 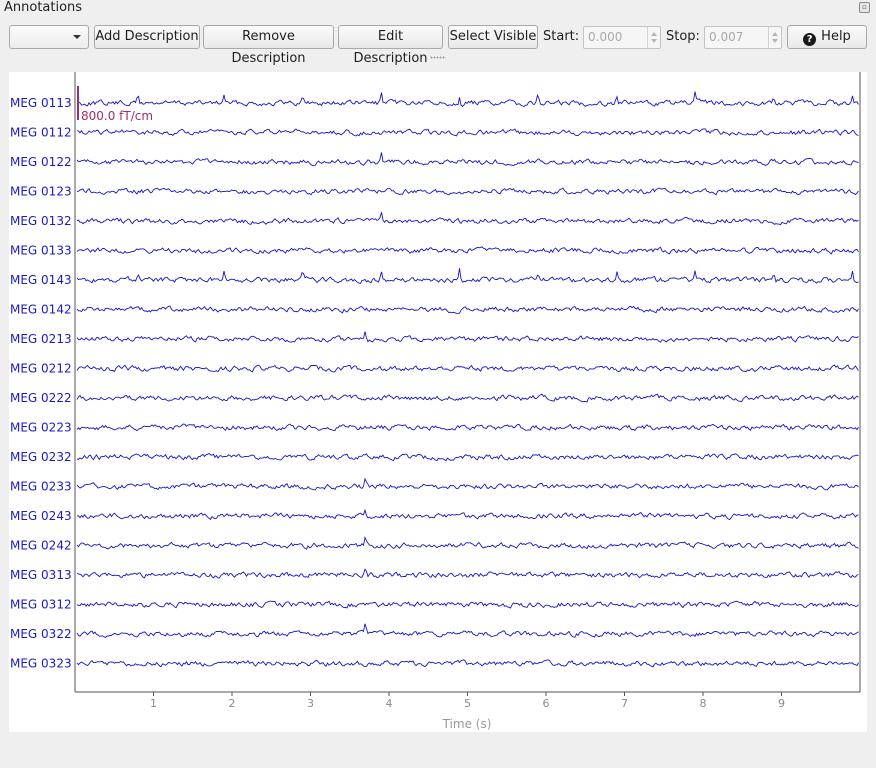 I want to click on float-dock-icon: ▫, so click(x=864, y=7).